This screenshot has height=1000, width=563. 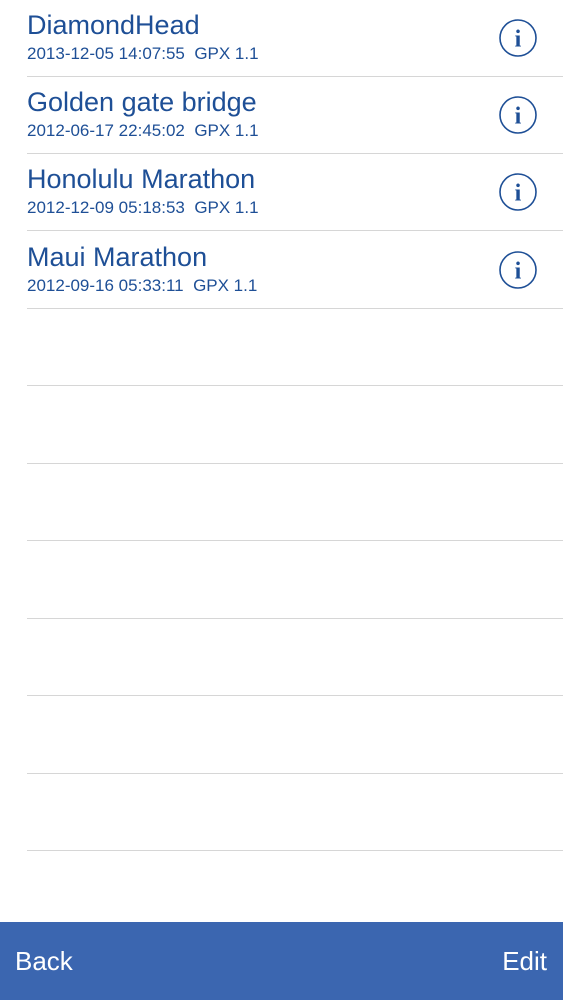 I want to click on file-details: 2013-12-05 14:07:55 GPX 1.1, so click(x=143, y=54).